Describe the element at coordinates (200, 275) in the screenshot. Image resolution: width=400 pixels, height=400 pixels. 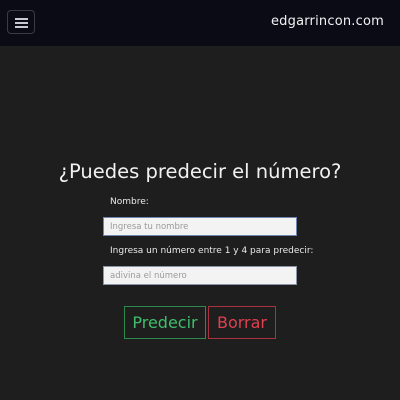
I see `number-input` at that location.